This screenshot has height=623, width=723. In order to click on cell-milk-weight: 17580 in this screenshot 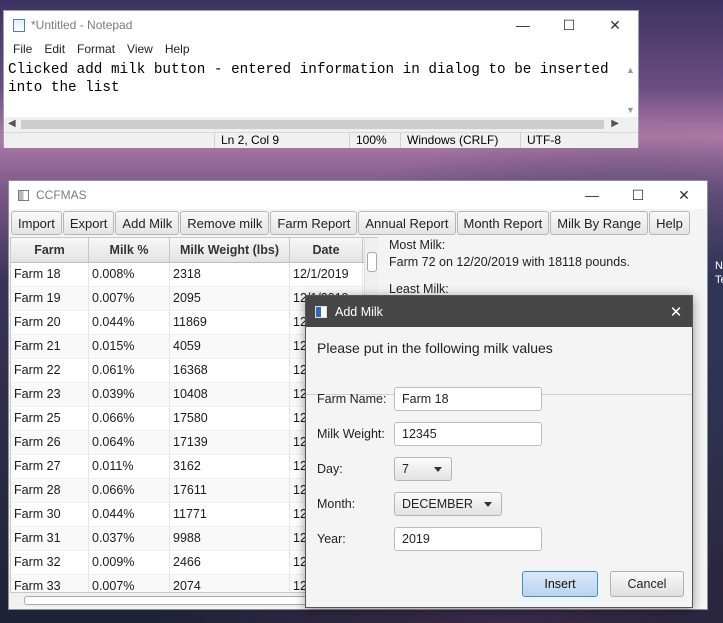, I will do `click(230, 418)`.